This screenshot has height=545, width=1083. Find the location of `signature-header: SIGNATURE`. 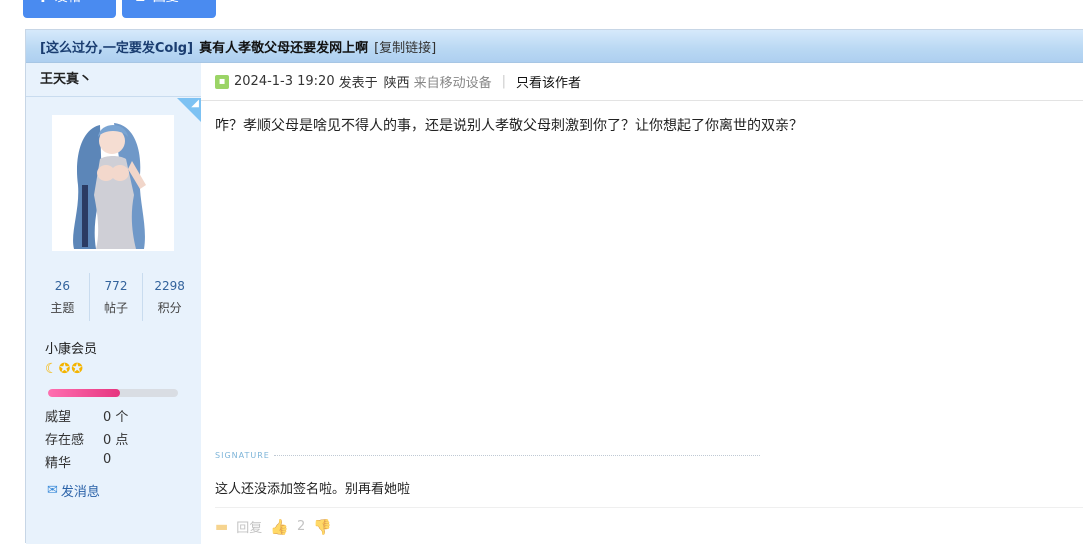

signature-header: SIGNATURE is located at coordinates (487, 455).